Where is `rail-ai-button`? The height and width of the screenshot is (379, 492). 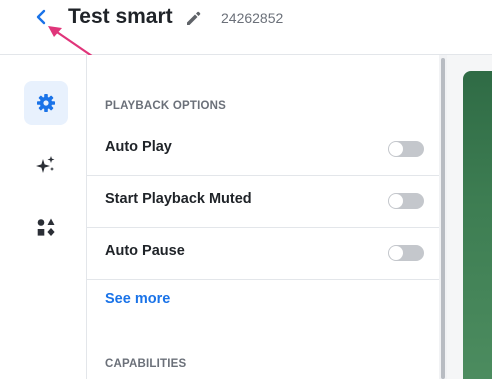
rail-ai-button is located at coordinates (46, 165).